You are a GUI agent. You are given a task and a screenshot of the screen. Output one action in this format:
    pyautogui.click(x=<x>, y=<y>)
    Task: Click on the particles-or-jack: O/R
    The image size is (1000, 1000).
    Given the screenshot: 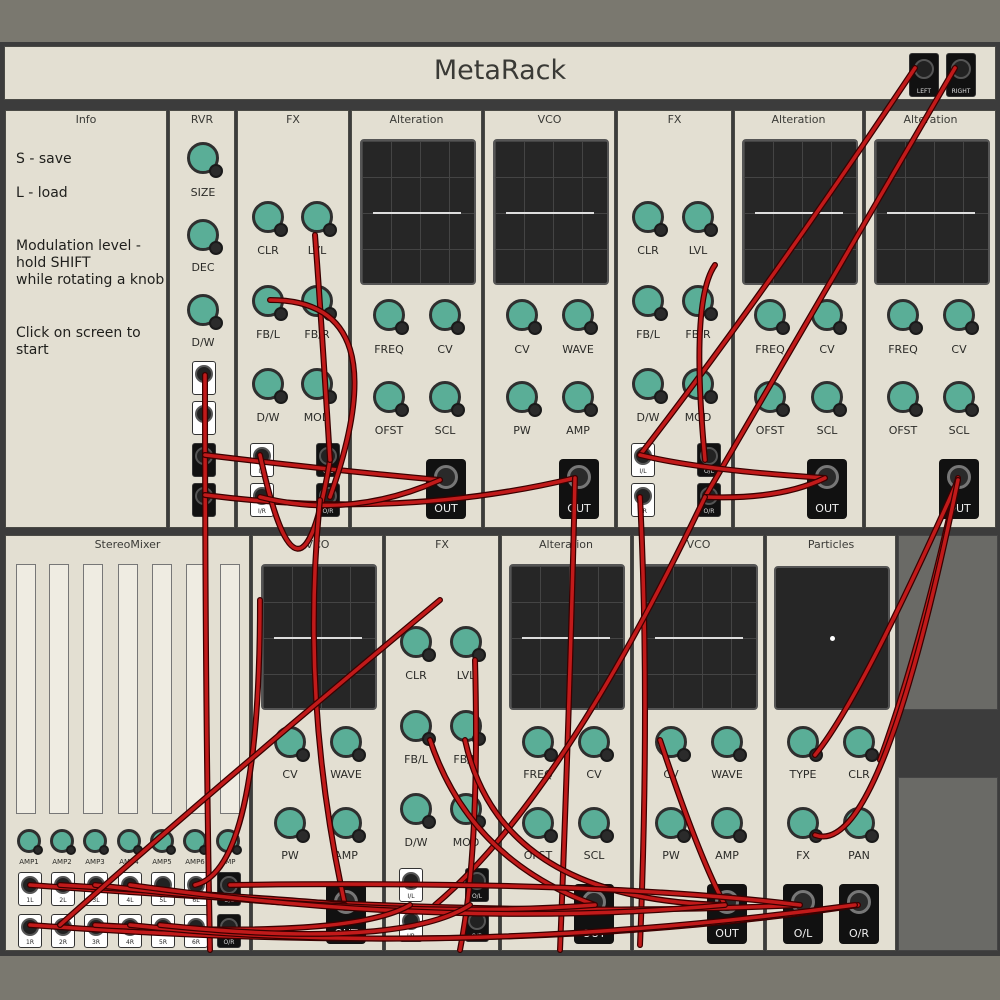 What is the action you would take?
    pyautogui.click(x=859, y=914)
    